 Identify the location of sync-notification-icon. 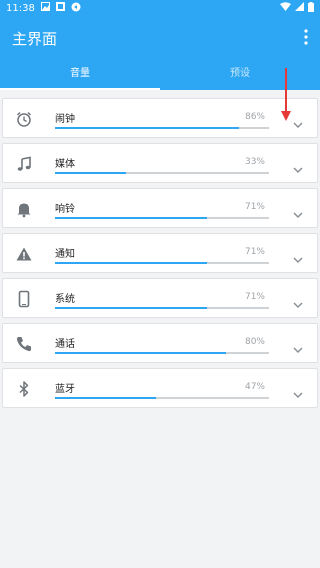
(76, 8).